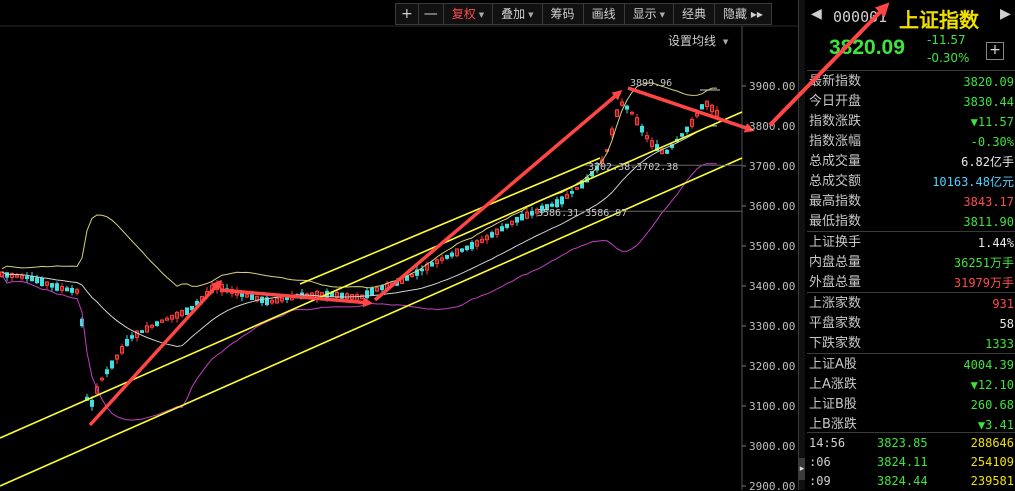  I want to click on expand-icon: ▸▸, so click(756, 14).